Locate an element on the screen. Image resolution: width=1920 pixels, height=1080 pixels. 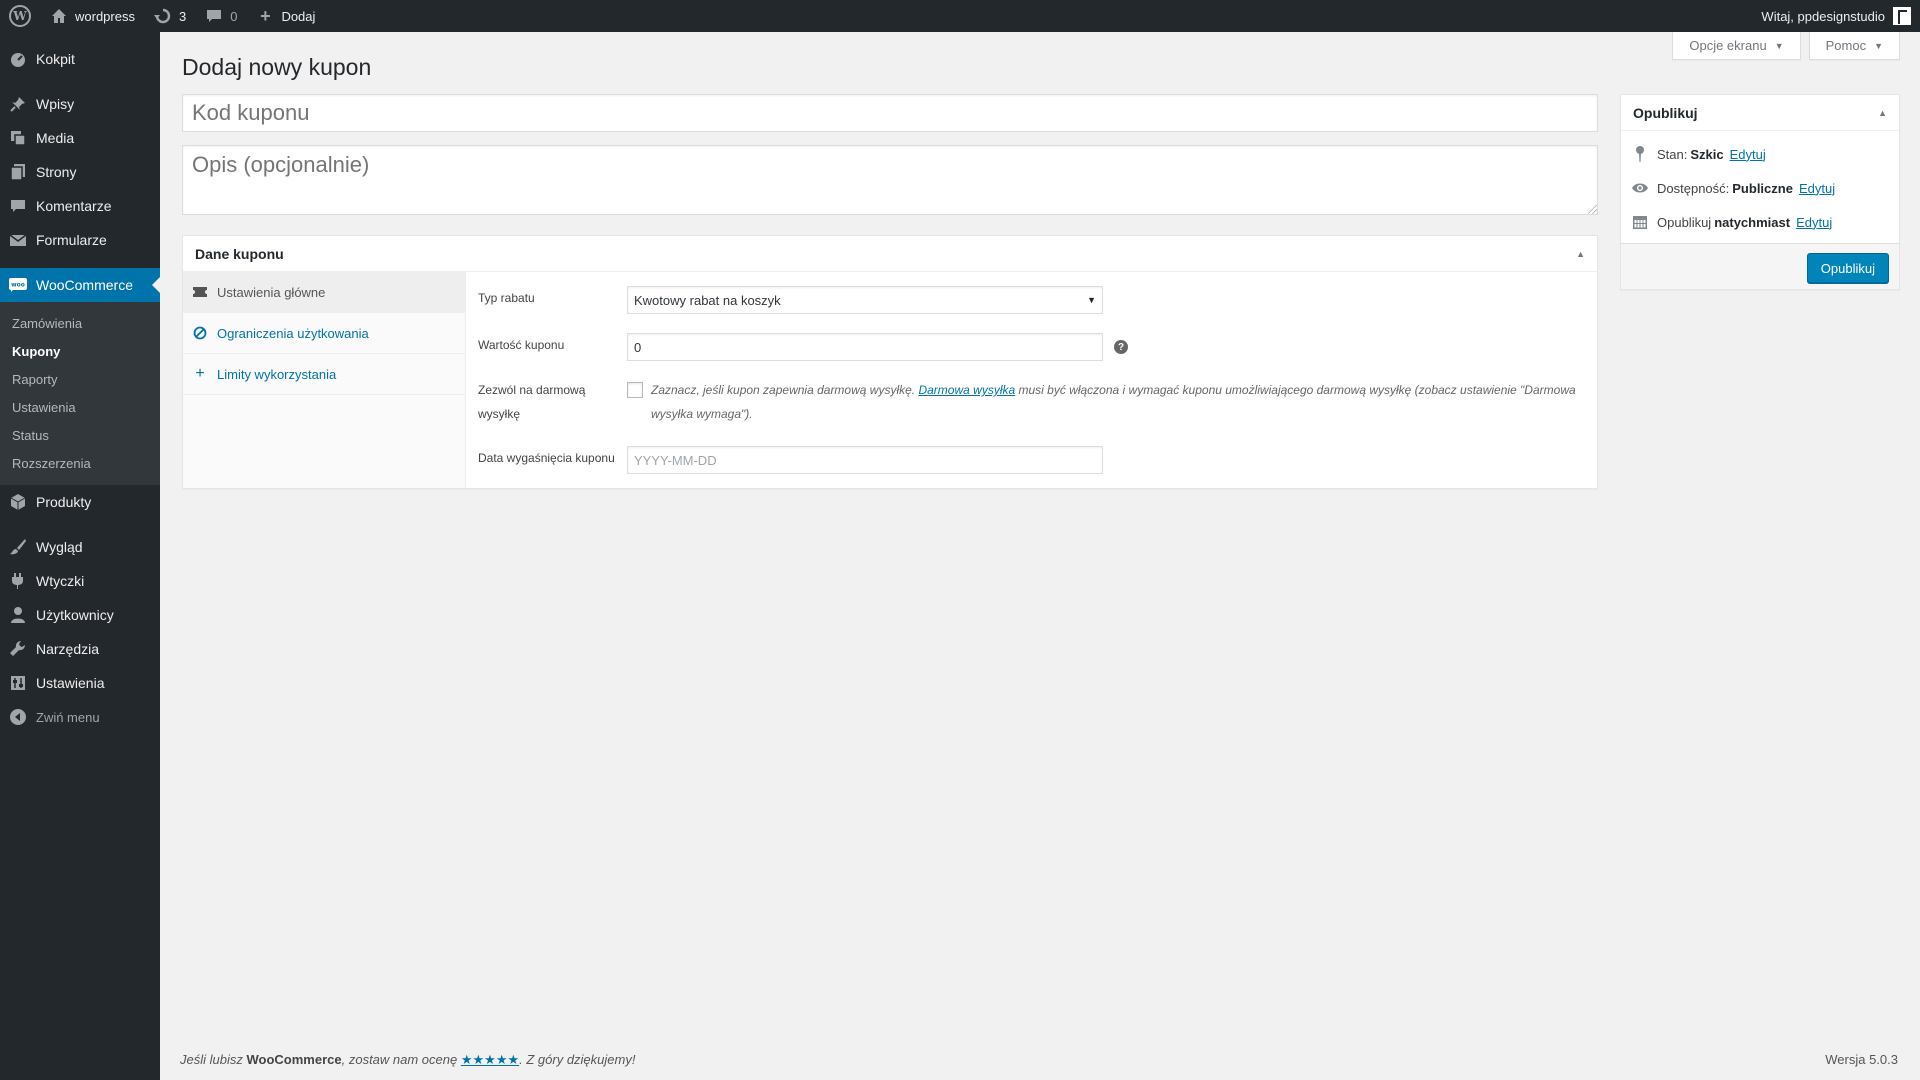
settings-icon is located at coordinates (18, 683).